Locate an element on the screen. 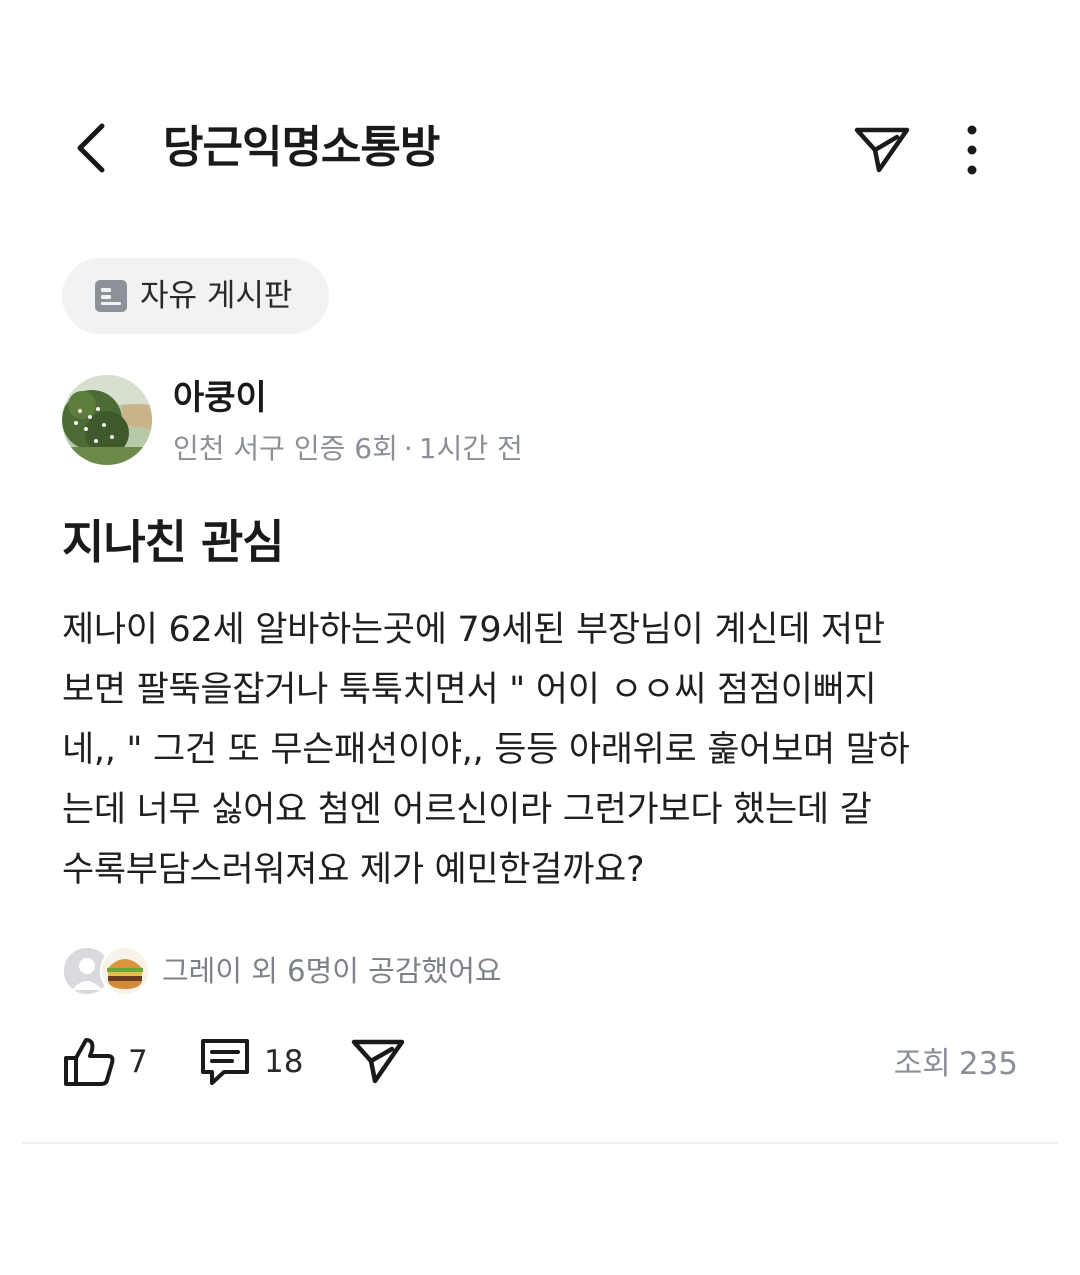 The width and height of the screenshot is (1080, 1275). share-button is located at coordinates (882, 150).